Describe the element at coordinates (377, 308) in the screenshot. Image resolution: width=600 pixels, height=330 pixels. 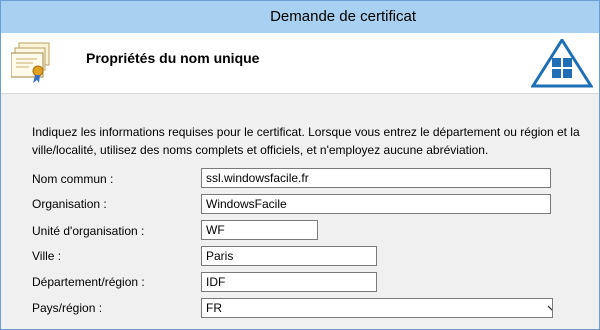
I see `country-select: FR` at that location.